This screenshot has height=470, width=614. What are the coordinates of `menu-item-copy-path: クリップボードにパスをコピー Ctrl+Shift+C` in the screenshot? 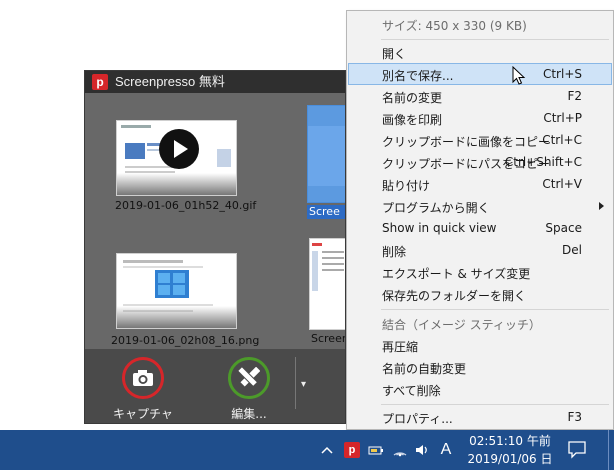 It's located at (480, 162).